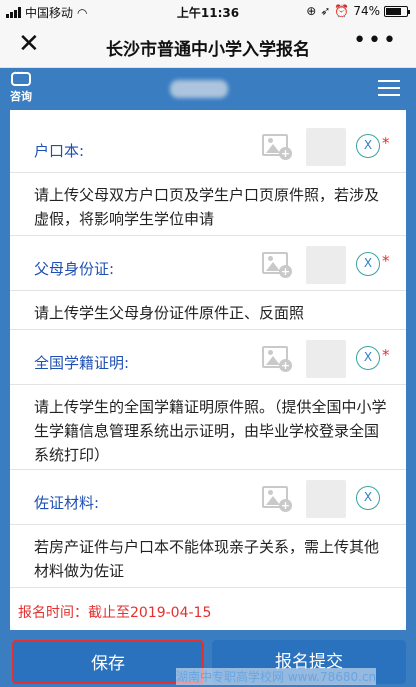  What do you see at coordinates (208, 204) in the screenshot?
I see `field-description: 请上传父母双方户口页及学生户口页原件照，若涉及虚假，将影响学生学位申请` at bounding box center [208, 204].